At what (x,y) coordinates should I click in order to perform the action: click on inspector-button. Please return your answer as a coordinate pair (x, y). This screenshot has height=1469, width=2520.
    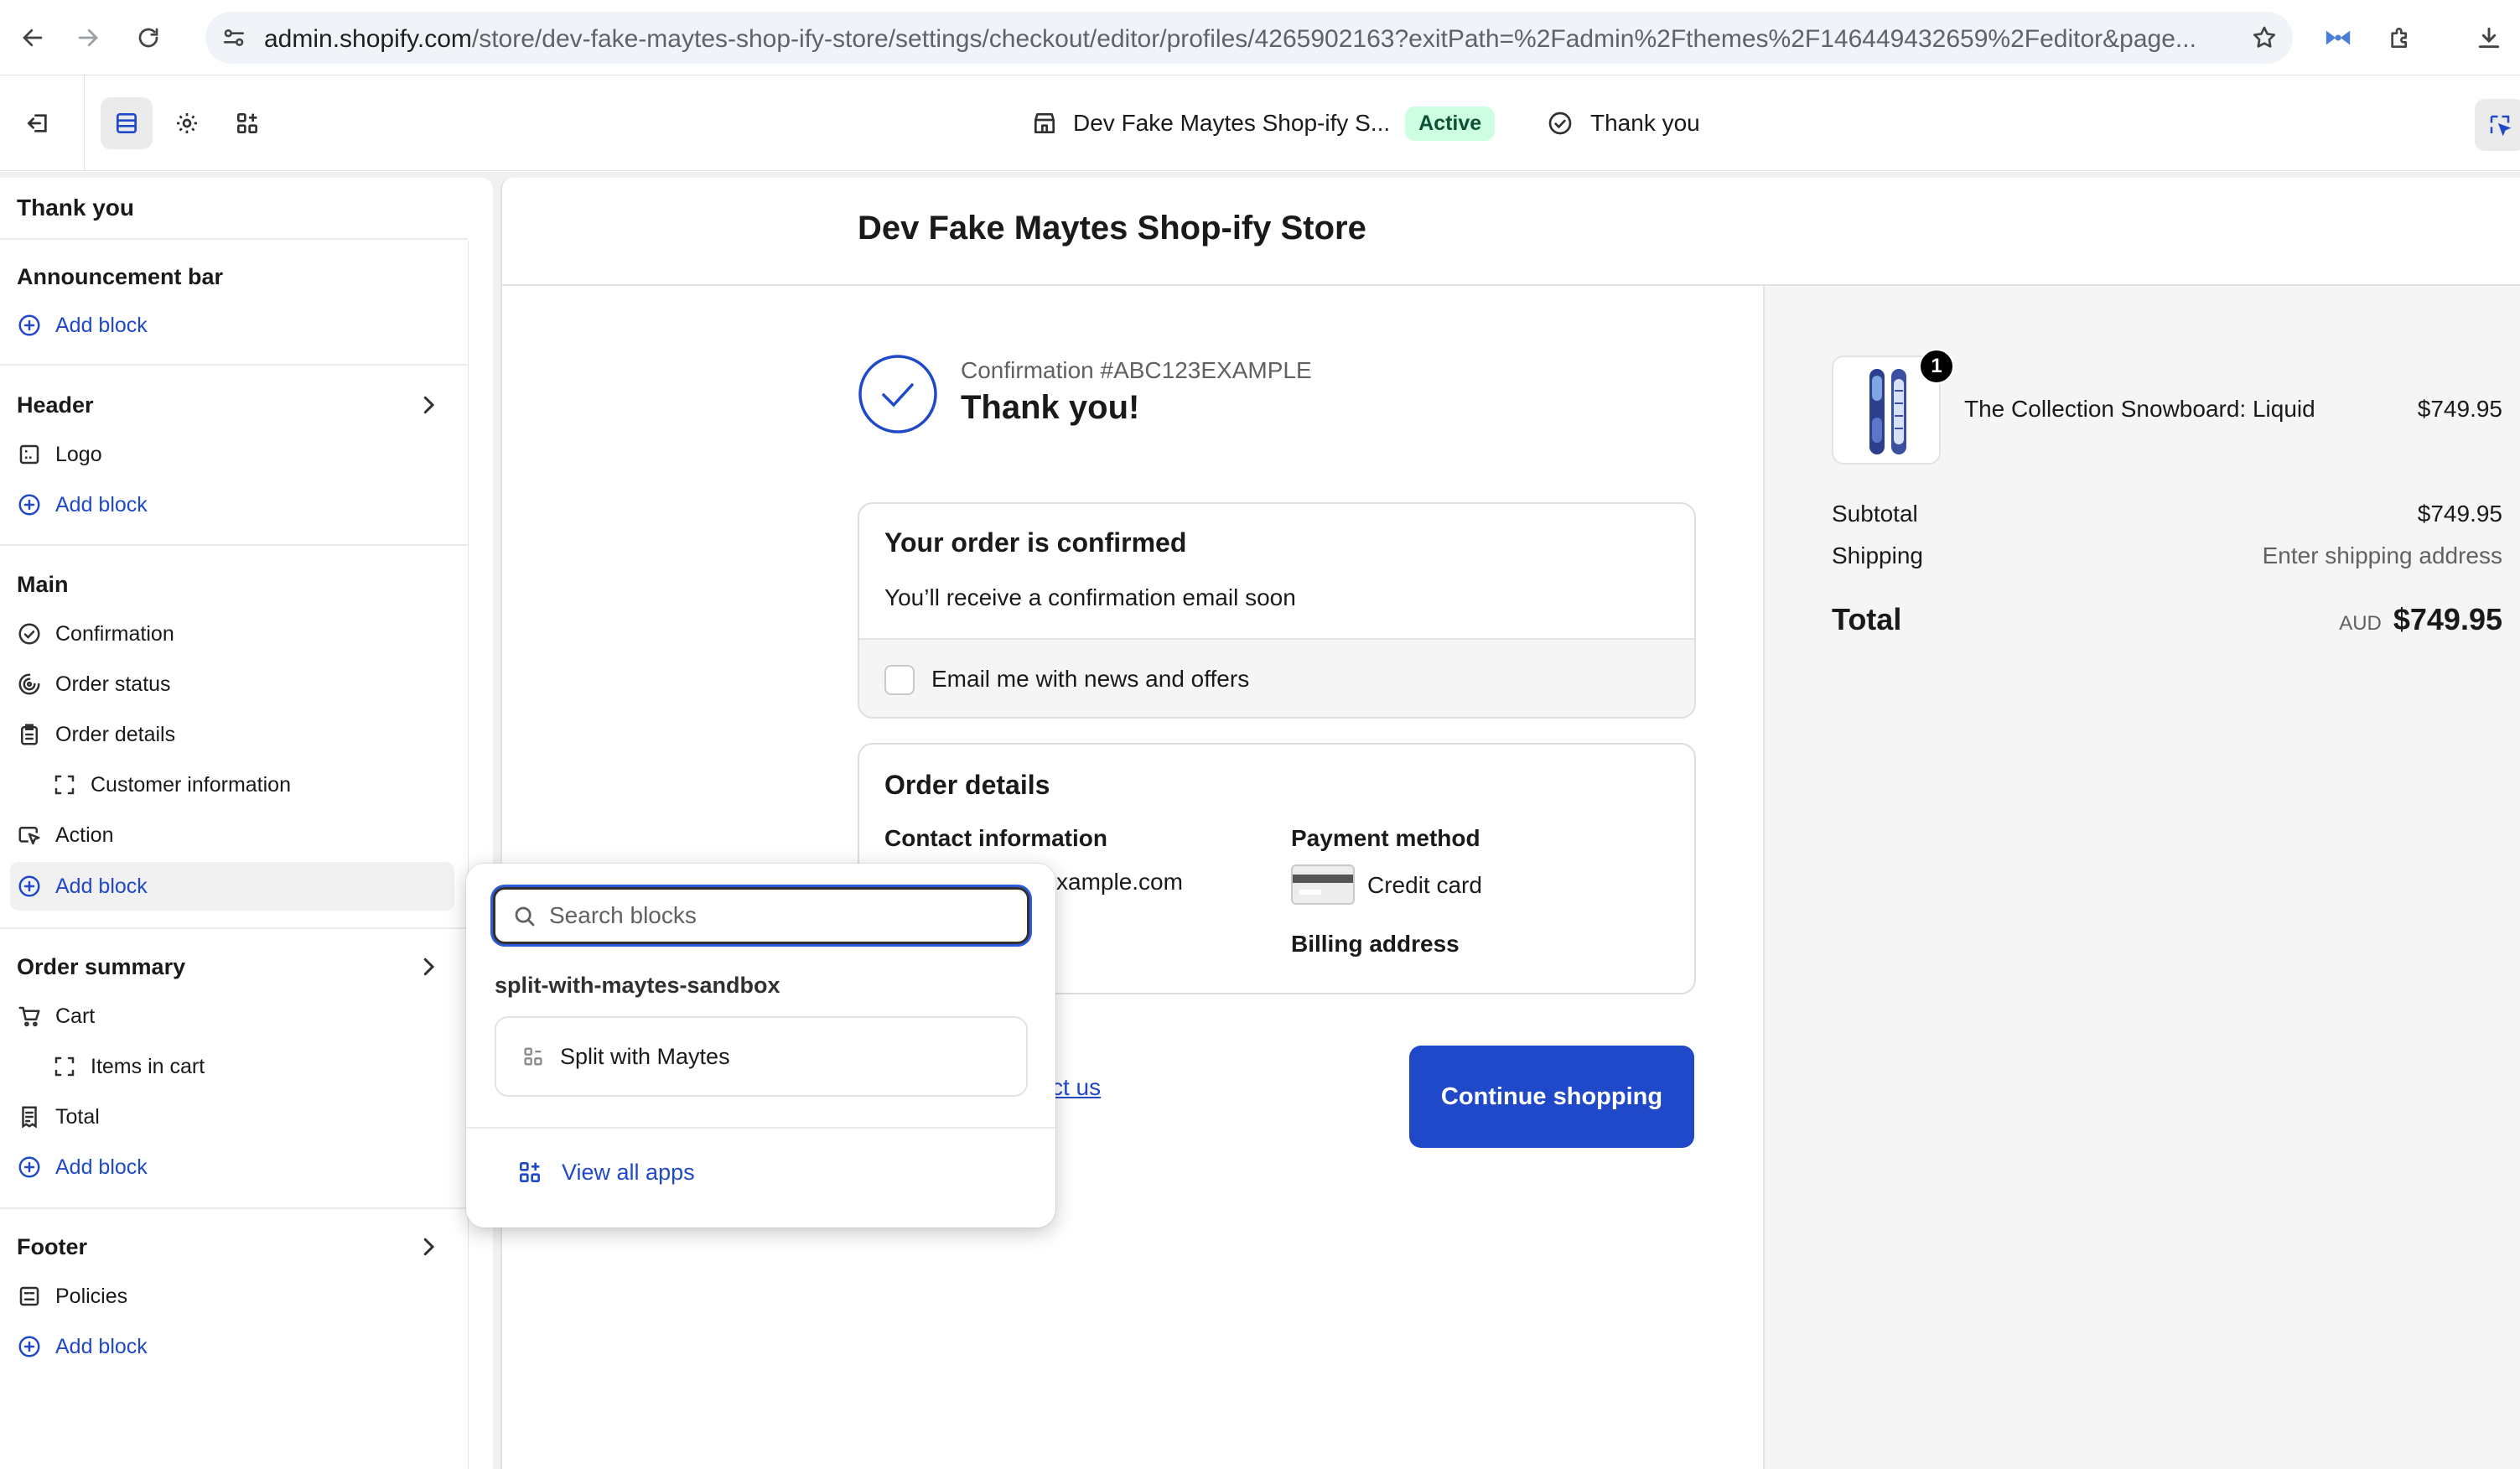
    Looking at the image, I should click on (2497, 125).